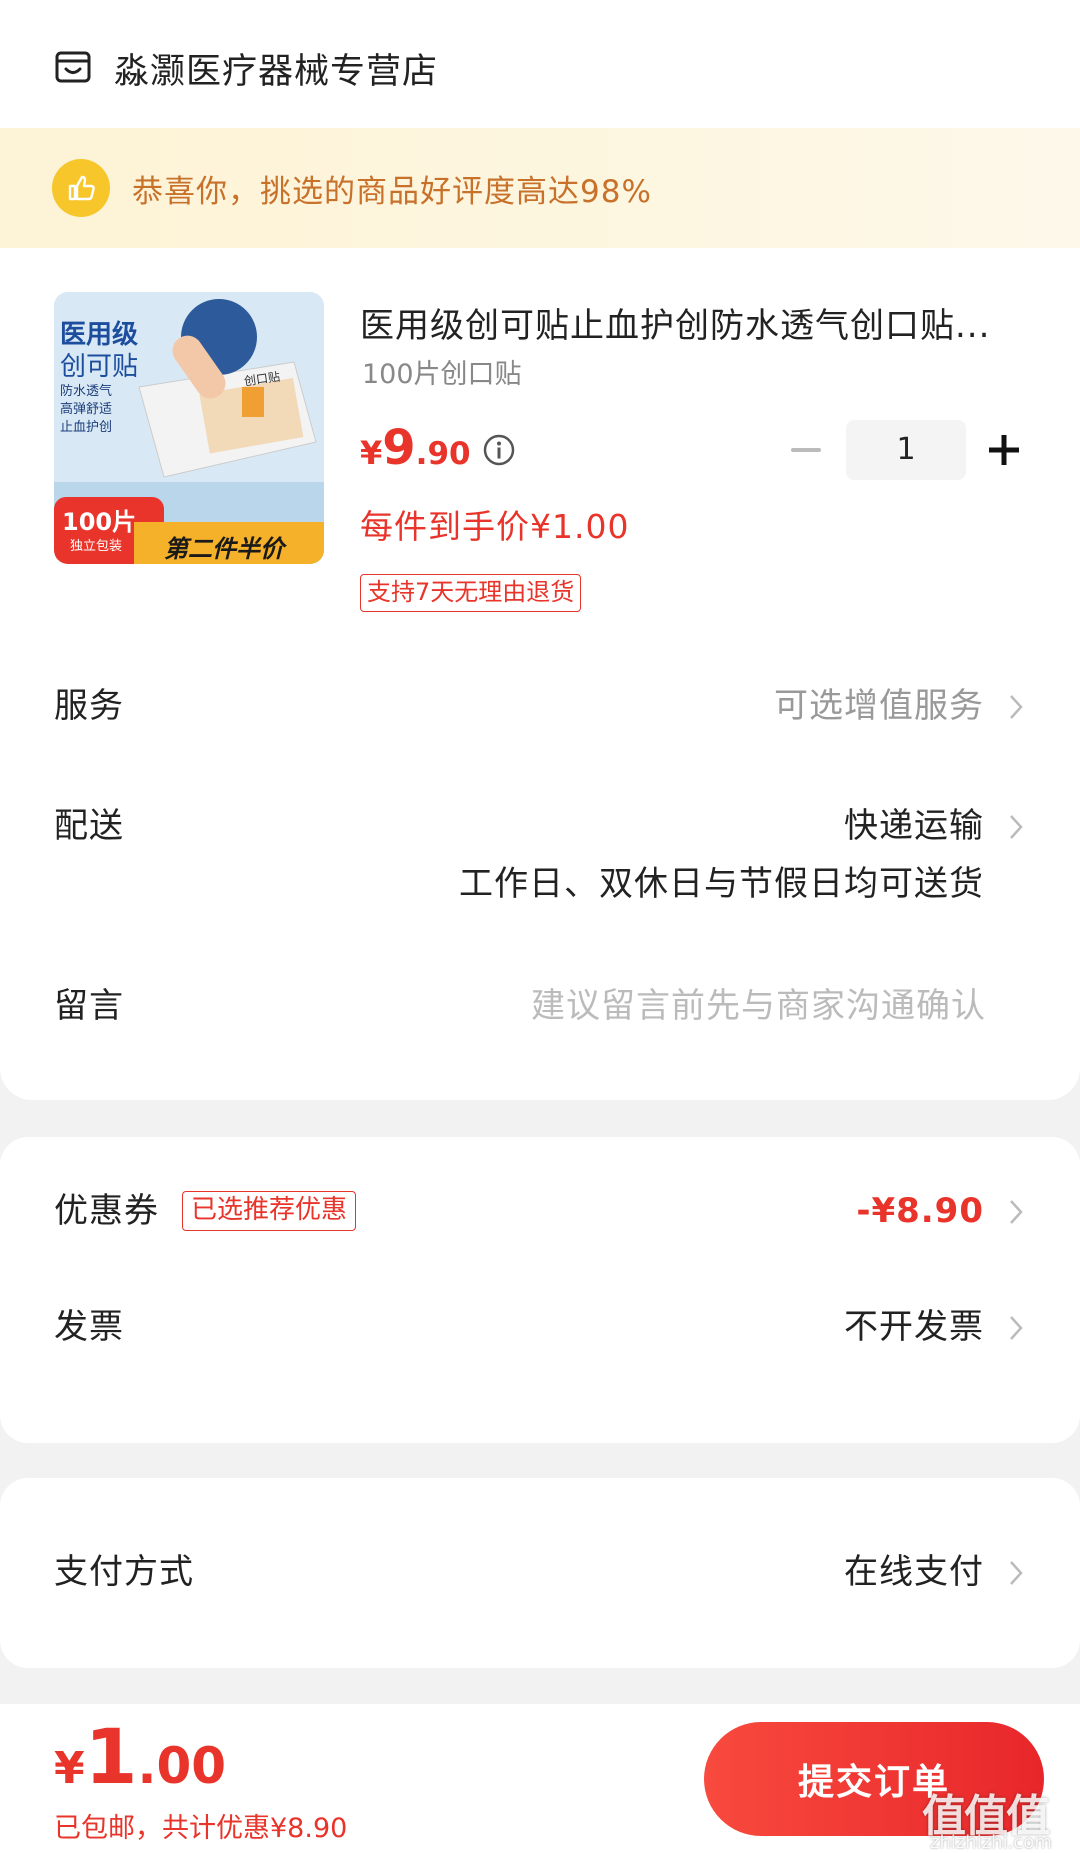  What do you see at coordinates (96, 546) in the screenshot?
I see `image-count-sub: 独立包装` at bounding box center [96, 546].